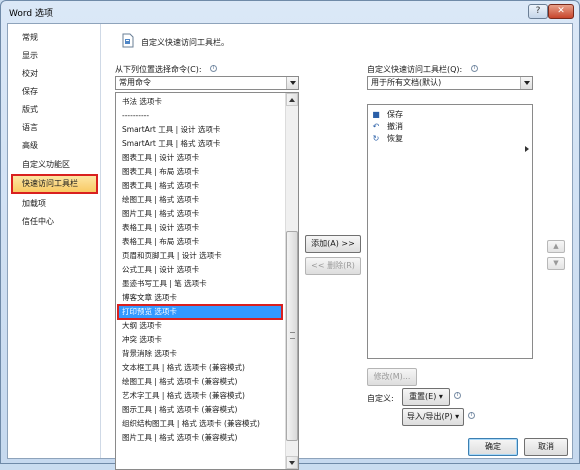 The image size is (580, 470). I want to click on command-list-item: 公式工具 | 设计 选项卡, so click(200, 270).